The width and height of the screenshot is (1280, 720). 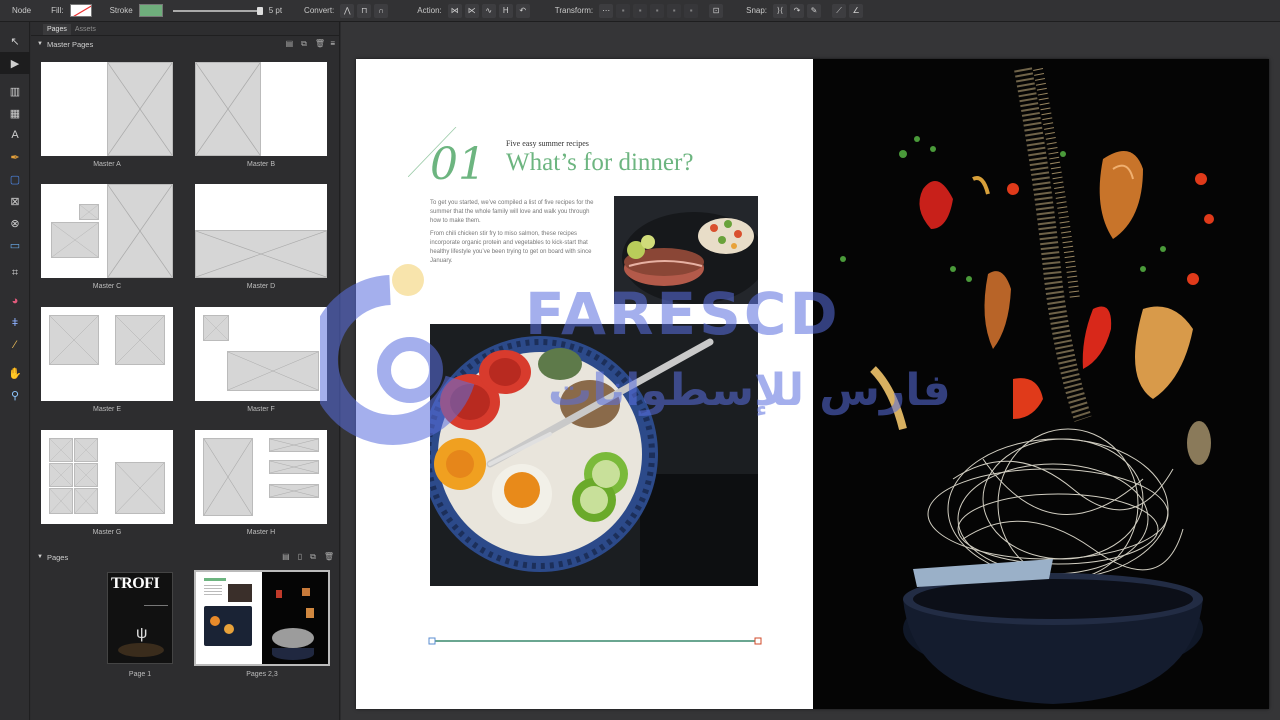 I want to click on picture-frame-tool-icon: ⊠, so click(x=15, y=201).